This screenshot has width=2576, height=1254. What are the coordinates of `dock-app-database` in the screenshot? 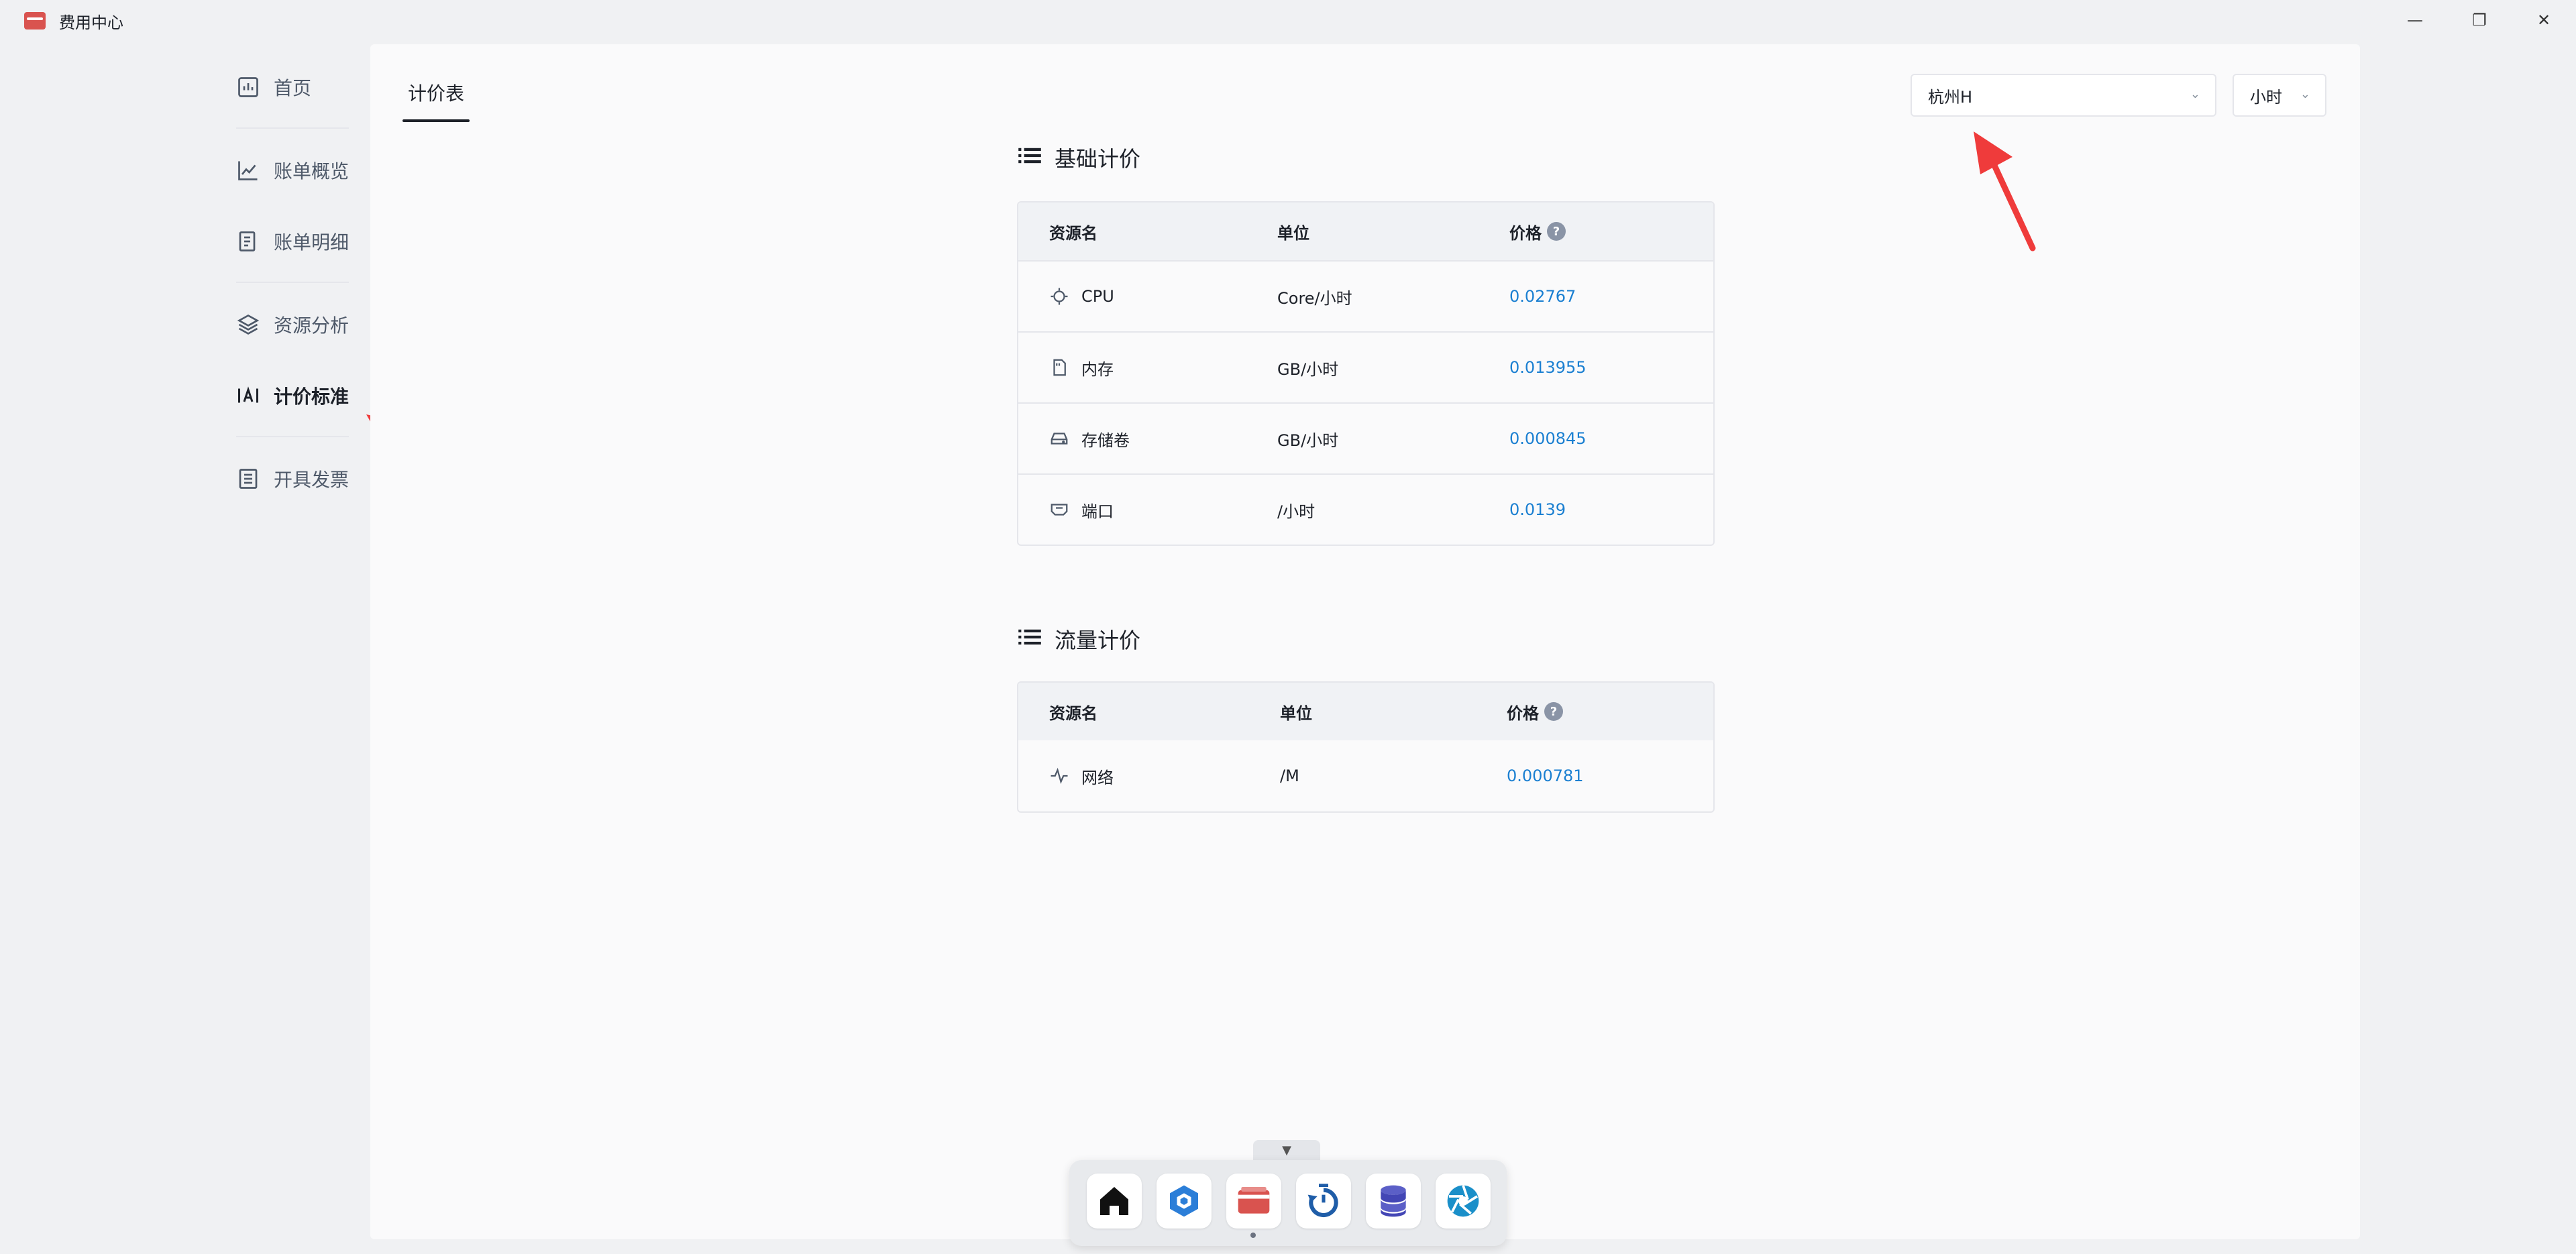 It's located at (1393, 1201).